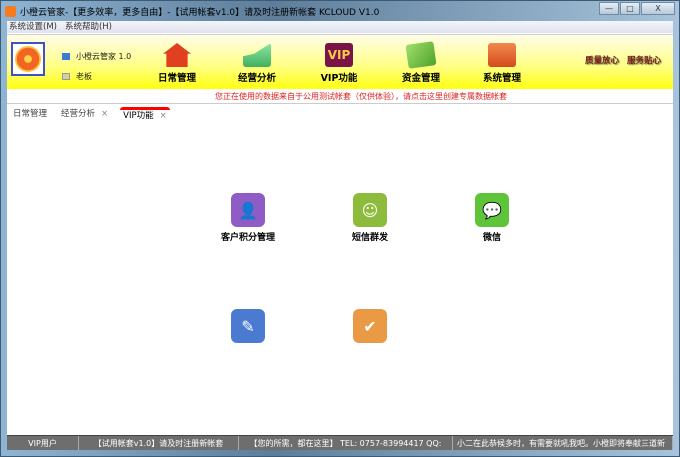 The height and width of the screenshot is (457, 680). Describe the element at coordinates (502, 55) in the screenshot. I see `folder-icon` at that location.